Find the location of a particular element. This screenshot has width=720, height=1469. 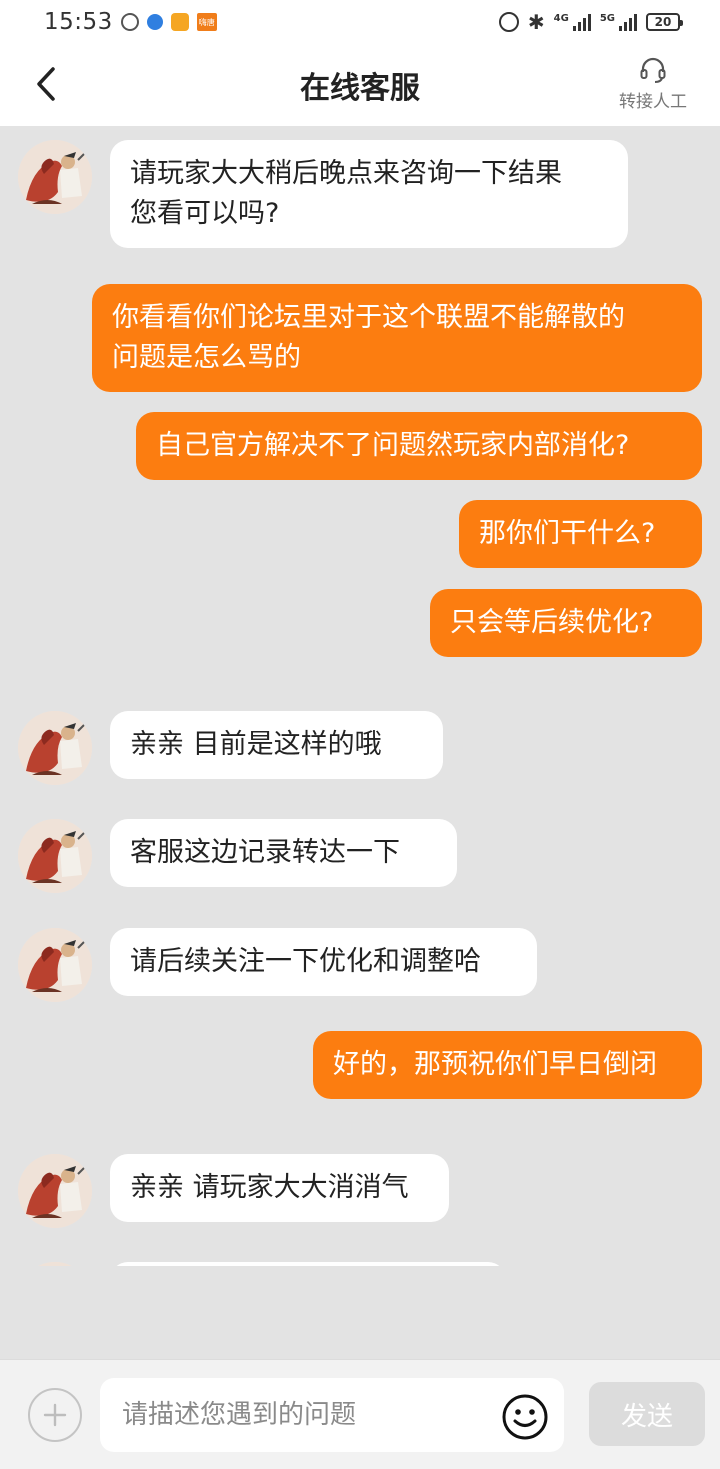

chat-header: 在线客服 转接人工 is located at coordinates (360, 85).